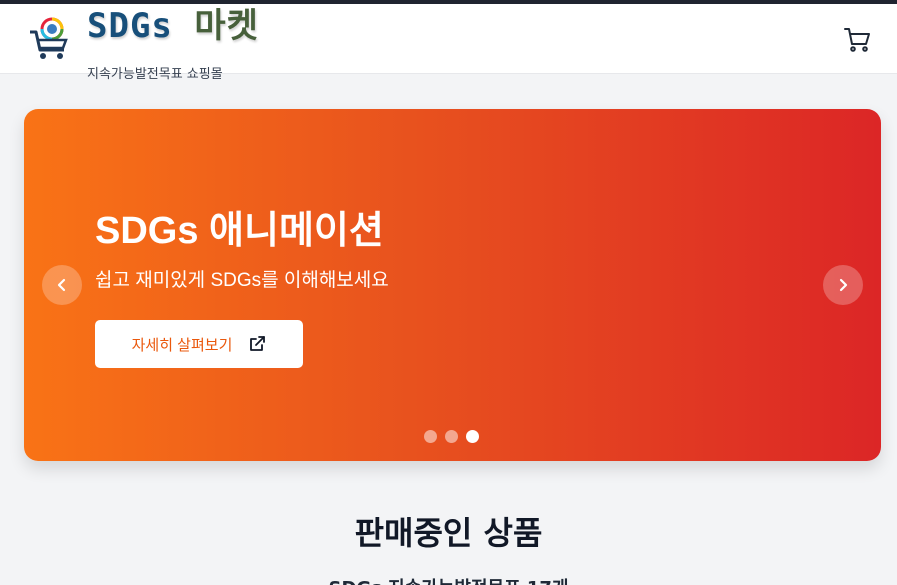 This screenshot has height=585, width=897. What do you see at coordinates (226, 26) in the screenshot?
I see `brand-name-part2: 마켓` at bounding box center [226, 26].